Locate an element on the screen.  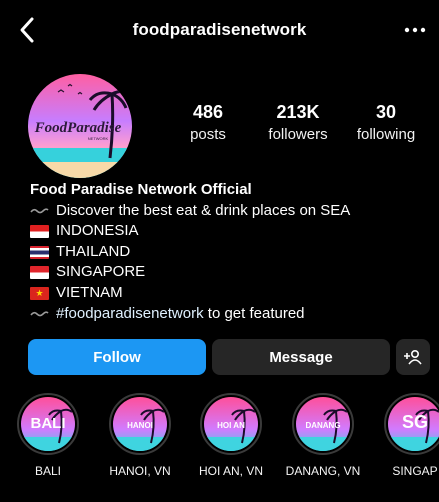
highlight-label: HANOI, VN is located at coordinates (140, 471).